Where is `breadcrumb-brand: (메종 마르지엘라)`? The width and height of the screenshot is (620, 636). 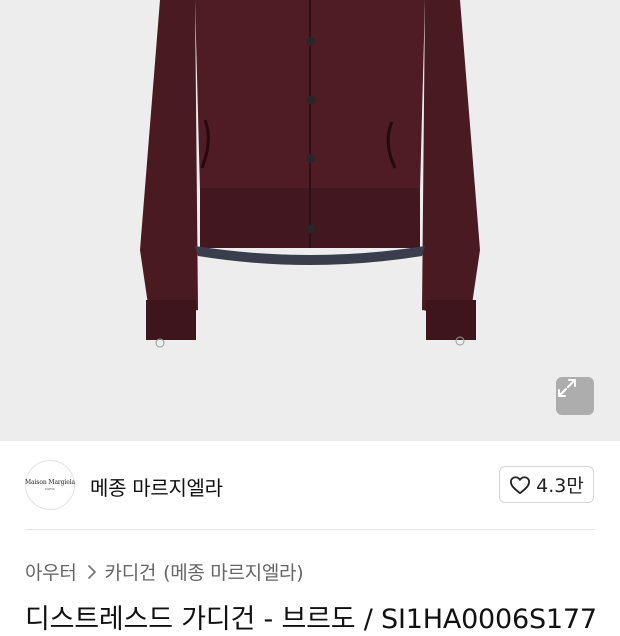
breadcrumb-brand: (메종 마르지엘라) is located at coordinates (233, 571).